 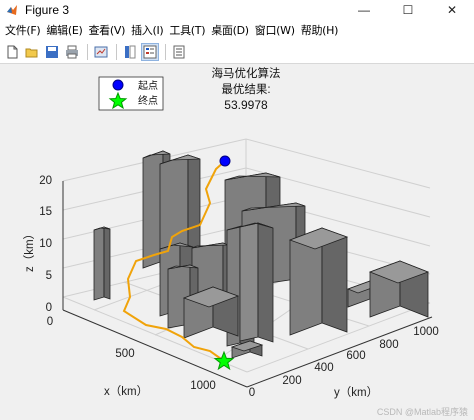 What do you see at coordinates (452, 10) in the screenshot?
I see `close-button: ✕` at bounding box center [452, 10].